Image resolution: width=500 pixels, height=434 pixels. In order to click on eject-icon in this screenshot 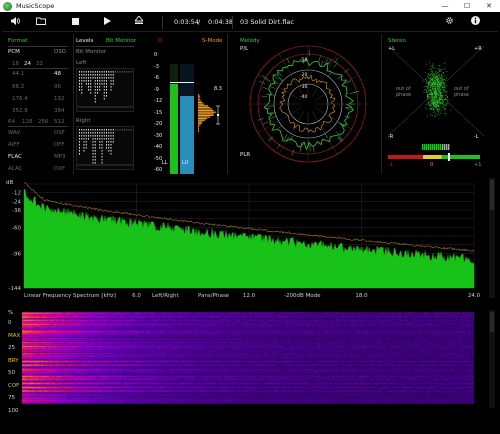, I will do `click(139, 19)`.